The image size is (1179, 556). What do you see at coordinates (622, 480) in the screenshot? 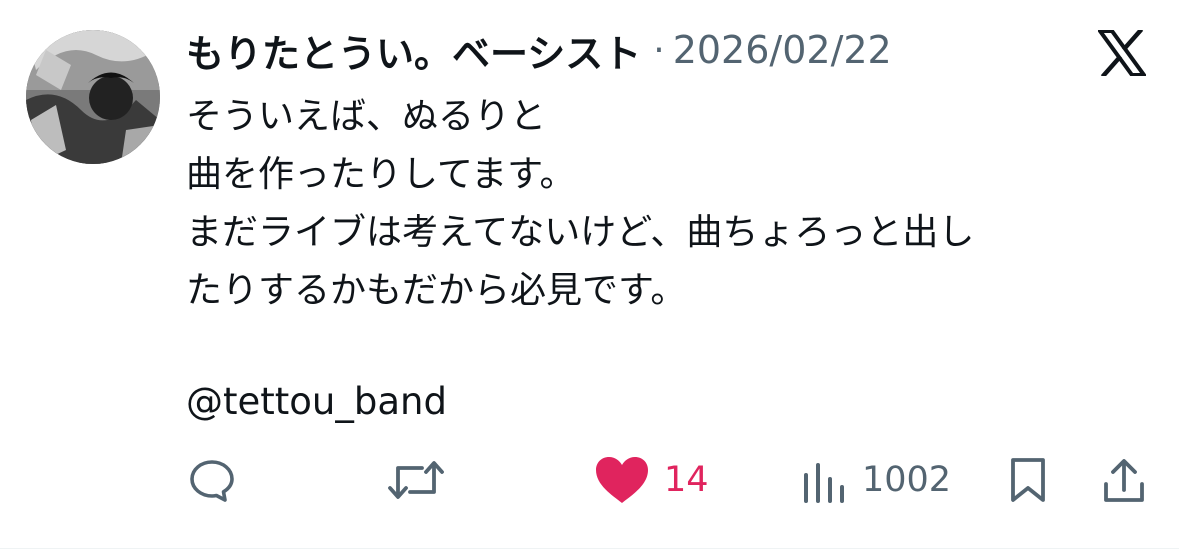
I see `heart-icon` at bounding box center [622, 480].